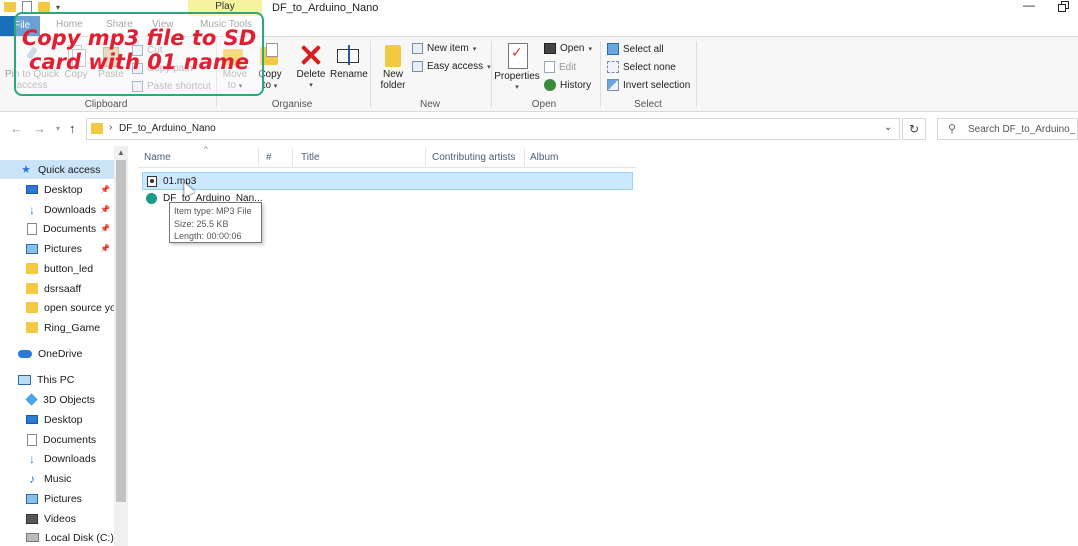 This screenshot has height=546, width=1078. Describe the element at coordinates (57, 268) in the screenshot. I see `sidebar-item-button-led: button_led` at that location.